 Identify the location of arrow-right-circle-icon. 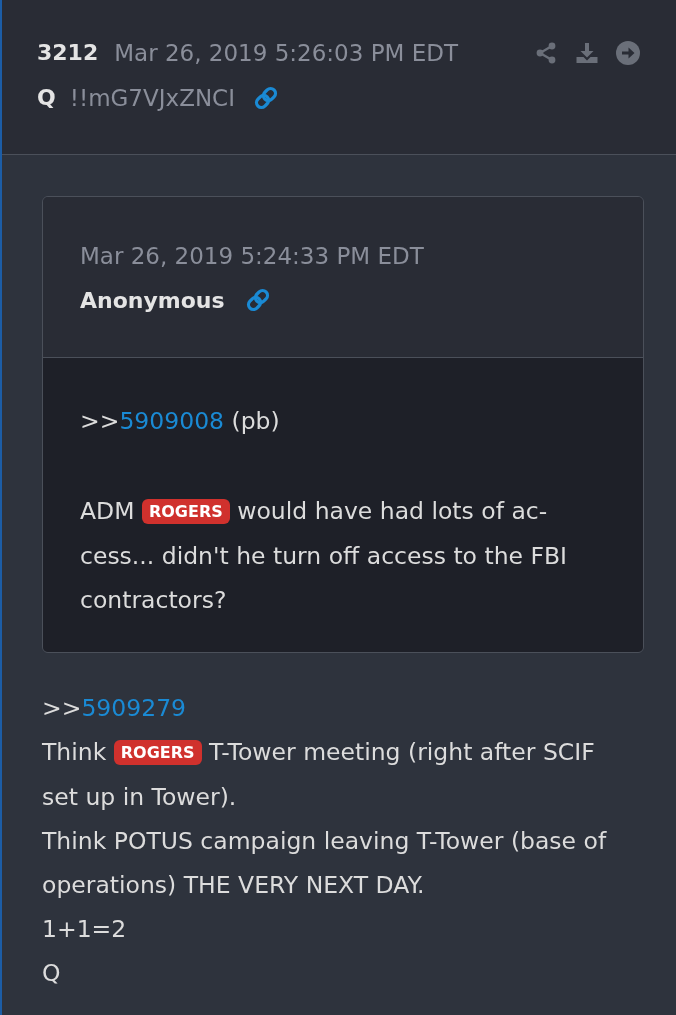
(628, 52).